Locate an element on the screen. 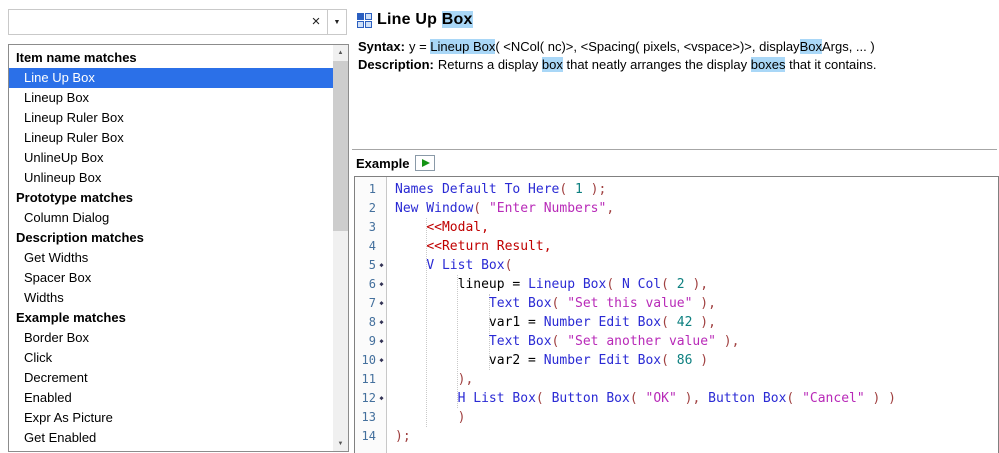 The width and height of the screenshot is (999, 453). code-token: New Window is located at coordinates (434, 208).